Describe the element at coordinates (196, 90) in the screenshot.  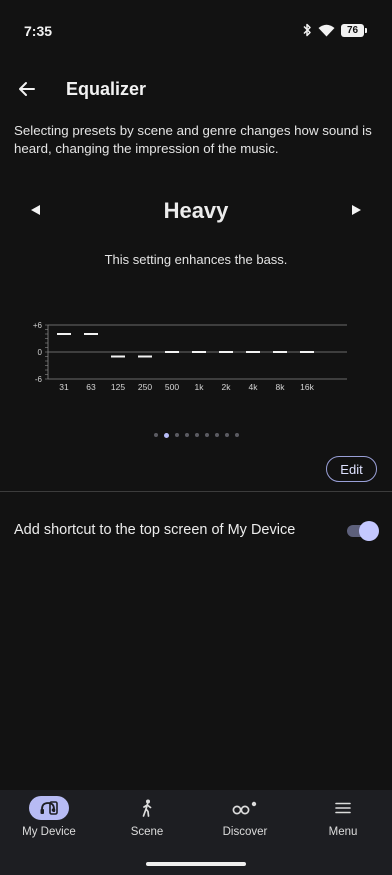
I see `app-header: Equalizer` at that location.